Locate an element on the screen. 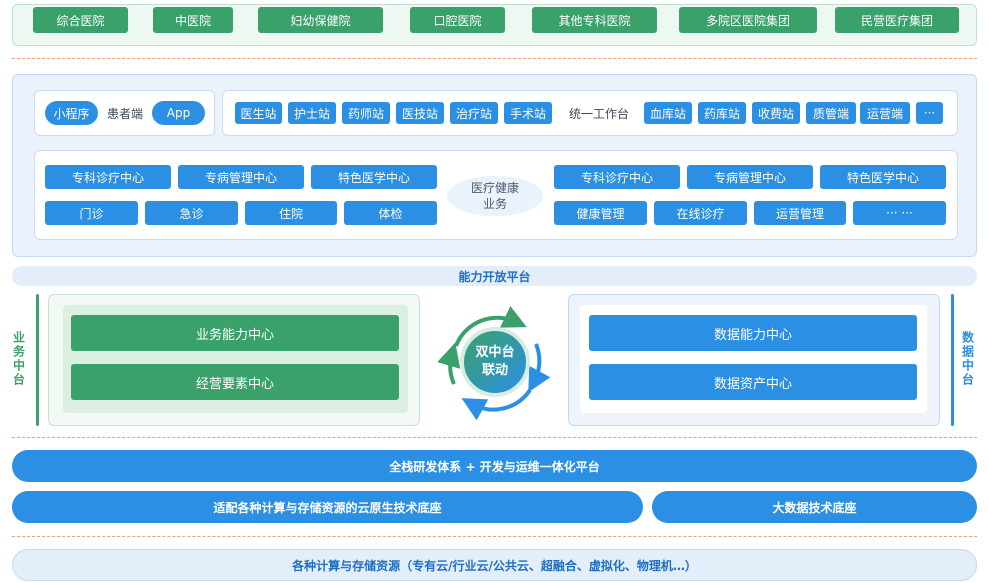 Image resolution: width=989 pixels, height=583 pixels. inpatient-box: 住院 is located at coordinates (291, 213).